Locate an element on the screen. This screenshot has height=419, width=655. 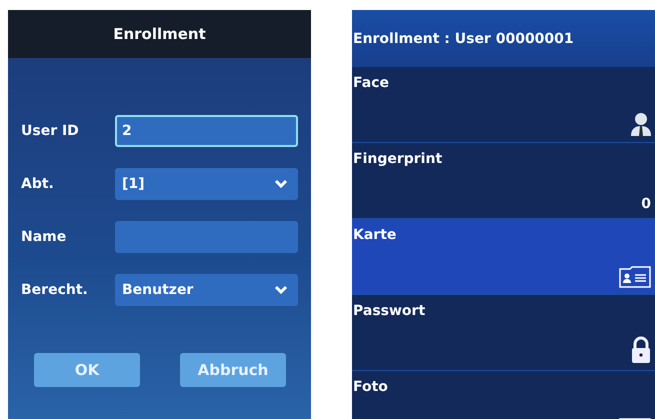
menu-item: Karte is located at coordinates (503, 257).